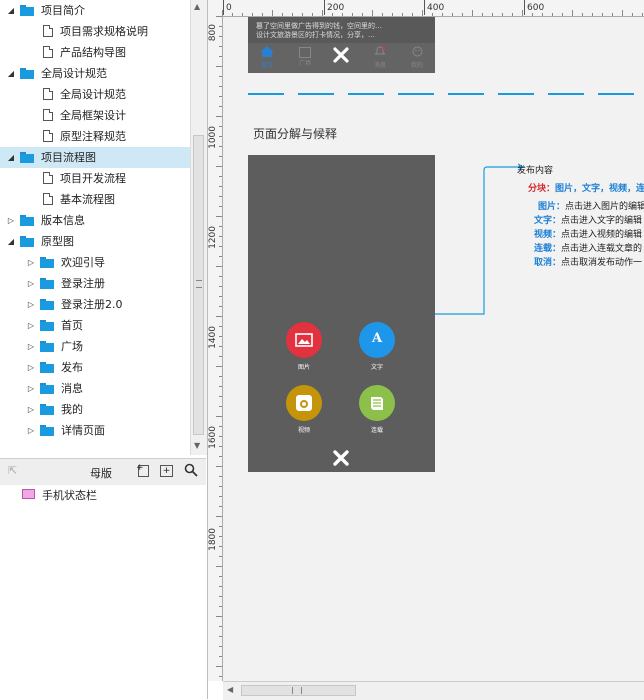  I want to click on add-master-icon: +, so click(142, 470).